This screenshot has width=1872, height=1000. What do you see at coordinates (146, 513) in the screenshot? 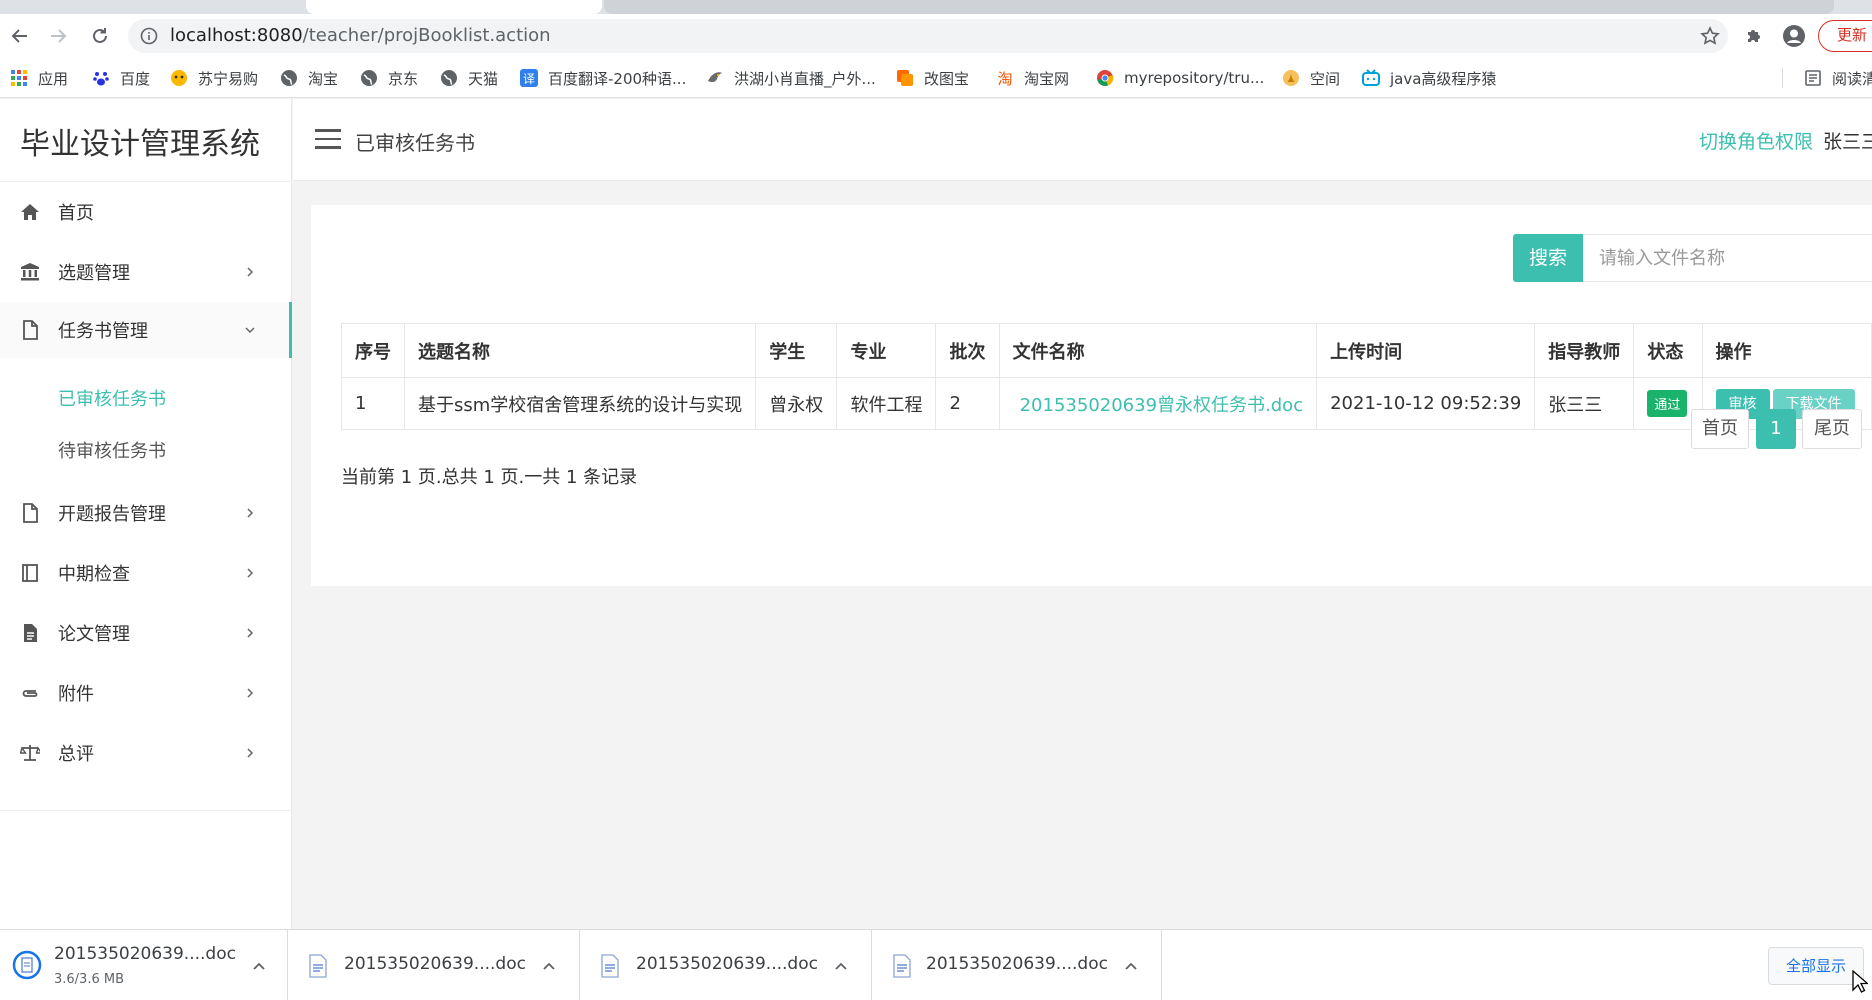
I see `sidebar-item-proposal-management: 开题报告管理` at bounding box center [146, 513].